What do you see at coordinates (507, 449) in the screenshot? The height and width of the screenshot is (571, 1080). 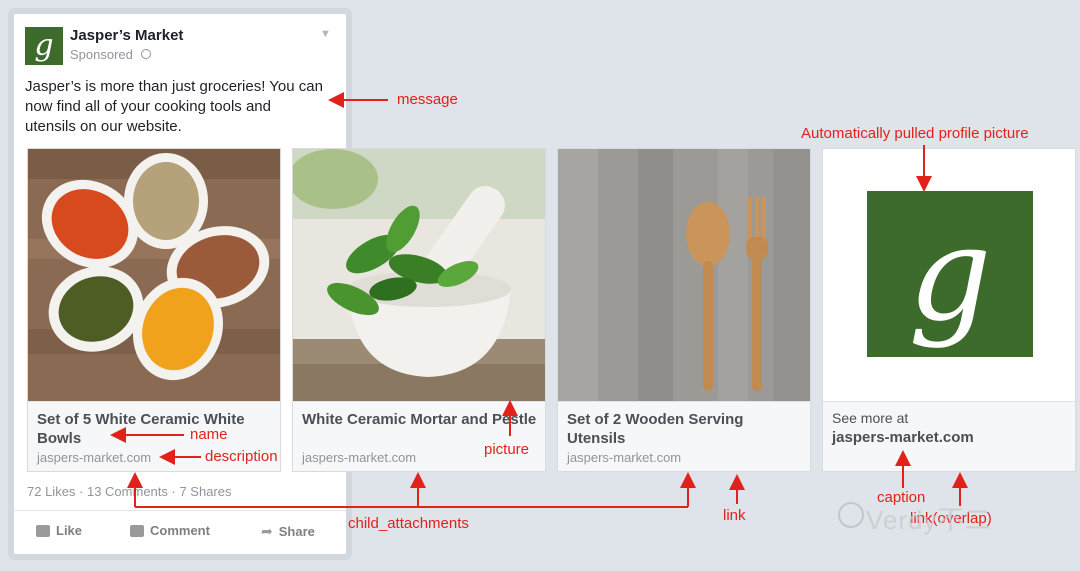 I see `annotation-picture: picture` at bounding box center [507, 449].